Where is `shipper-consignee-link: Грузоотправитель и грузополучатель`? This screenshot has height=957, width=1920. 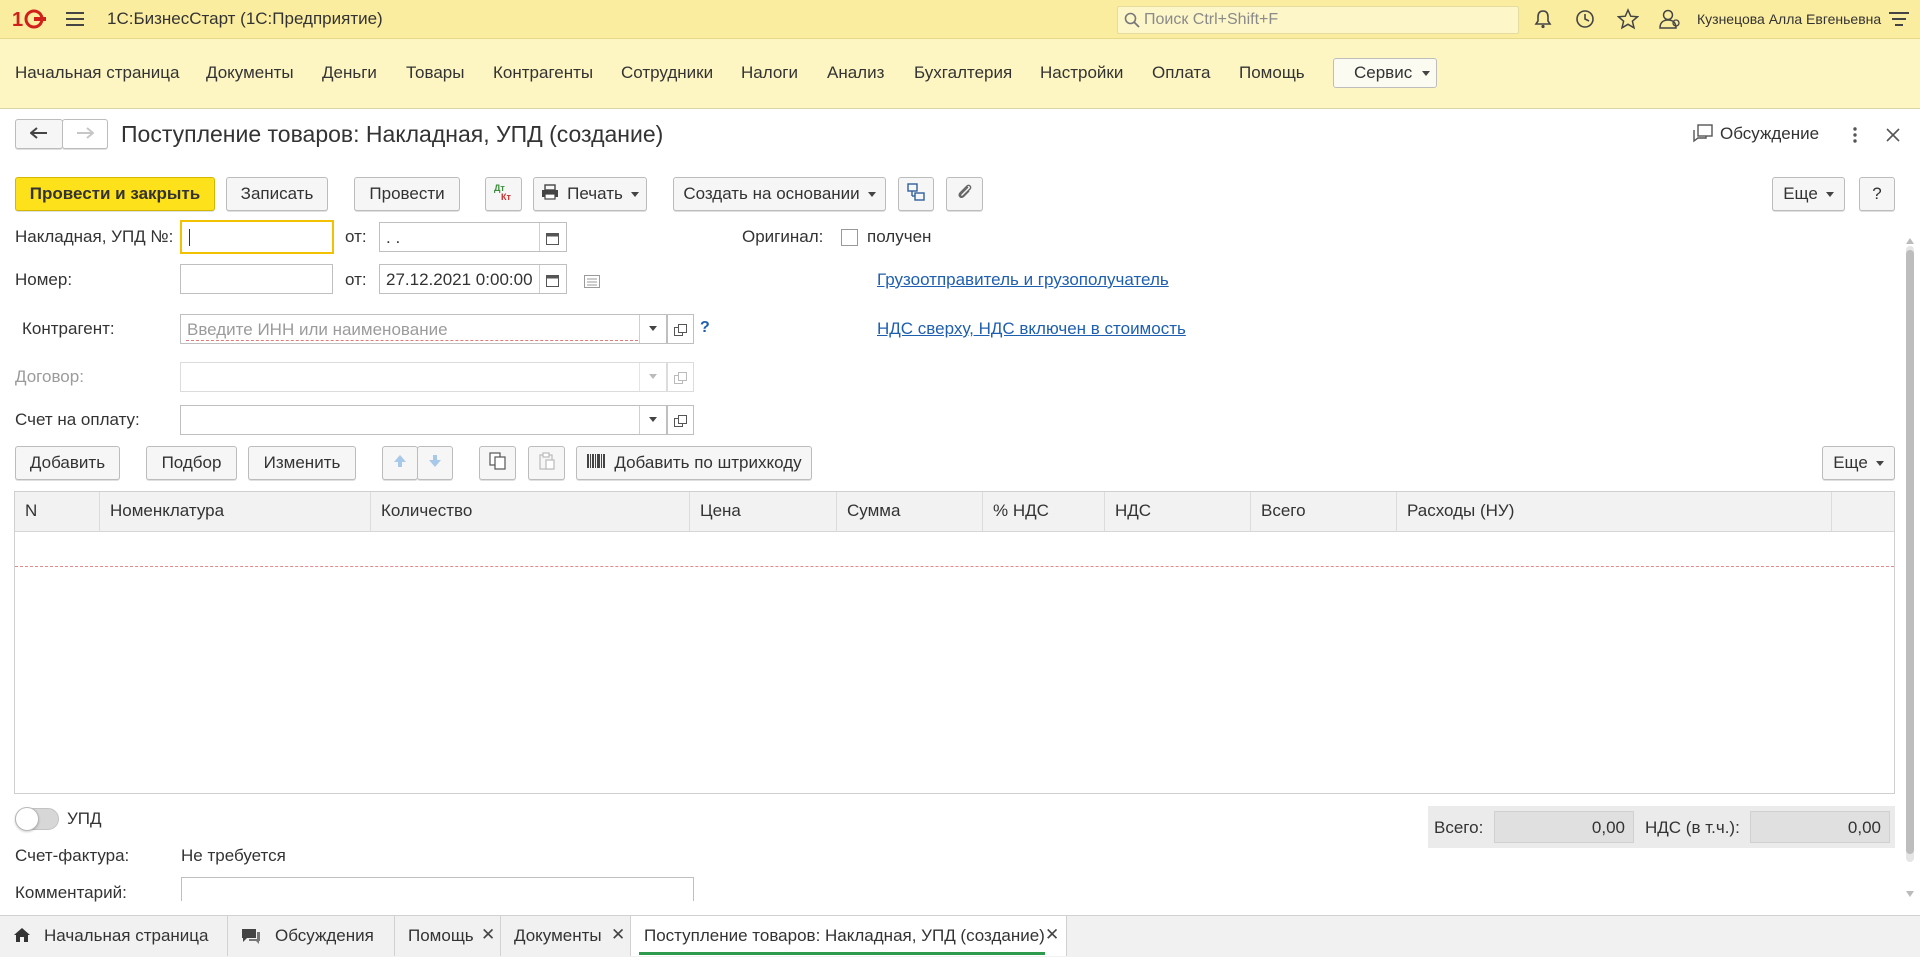
shipper-consignee-link: Грузоотправитель и грузополучатель is located at coordinates (1023, 280).